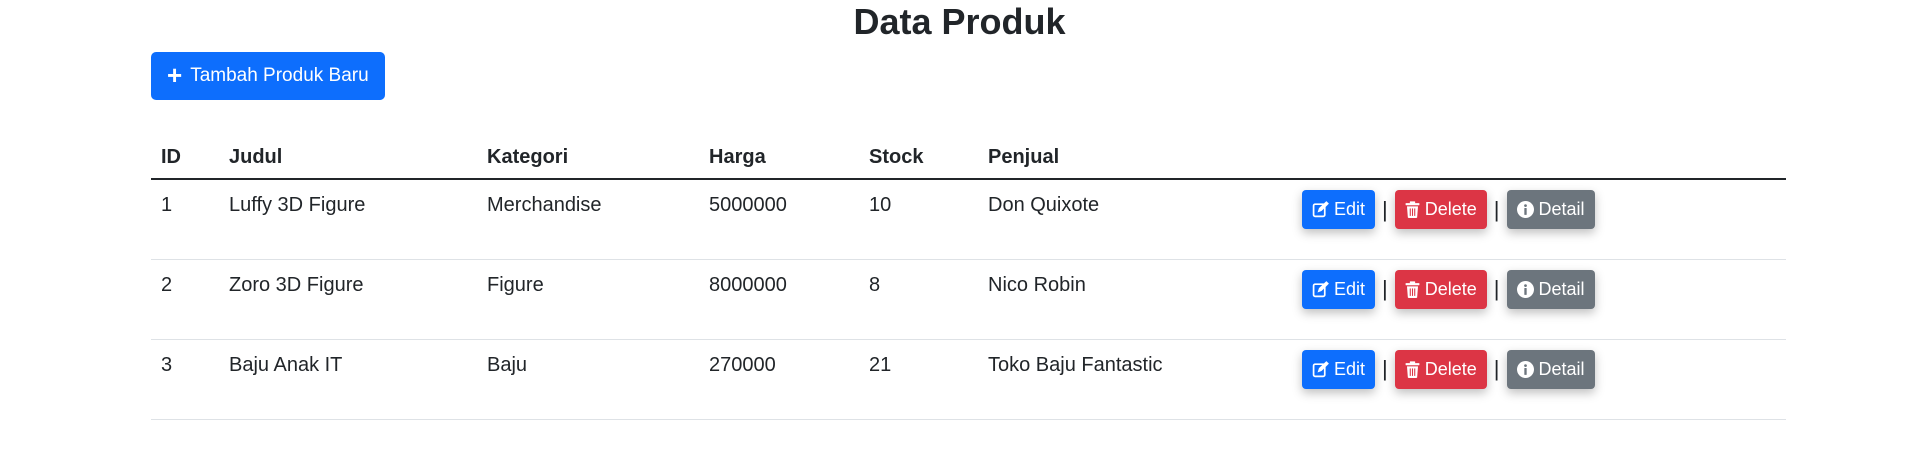 The image size is (1919, 455). Describe the element at coordinates (779, 299) in the screenshot. I see `cell-harga: 8000000` at that location.